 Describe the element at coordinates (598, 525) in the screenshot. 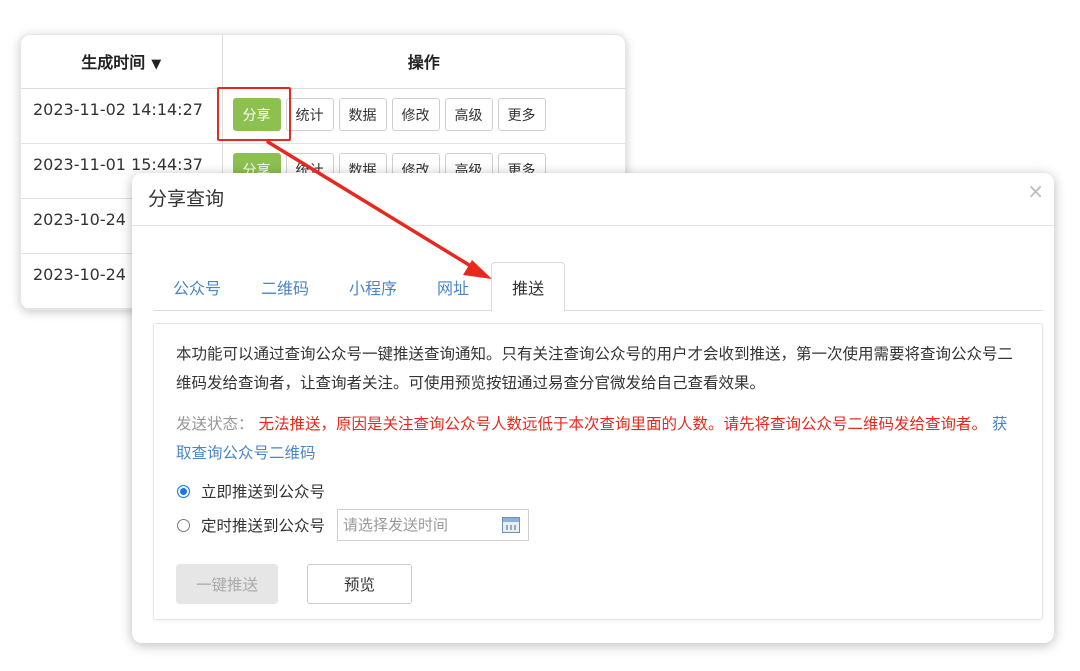

I see `option-scheduled: 定时推送到公众号` at that location.